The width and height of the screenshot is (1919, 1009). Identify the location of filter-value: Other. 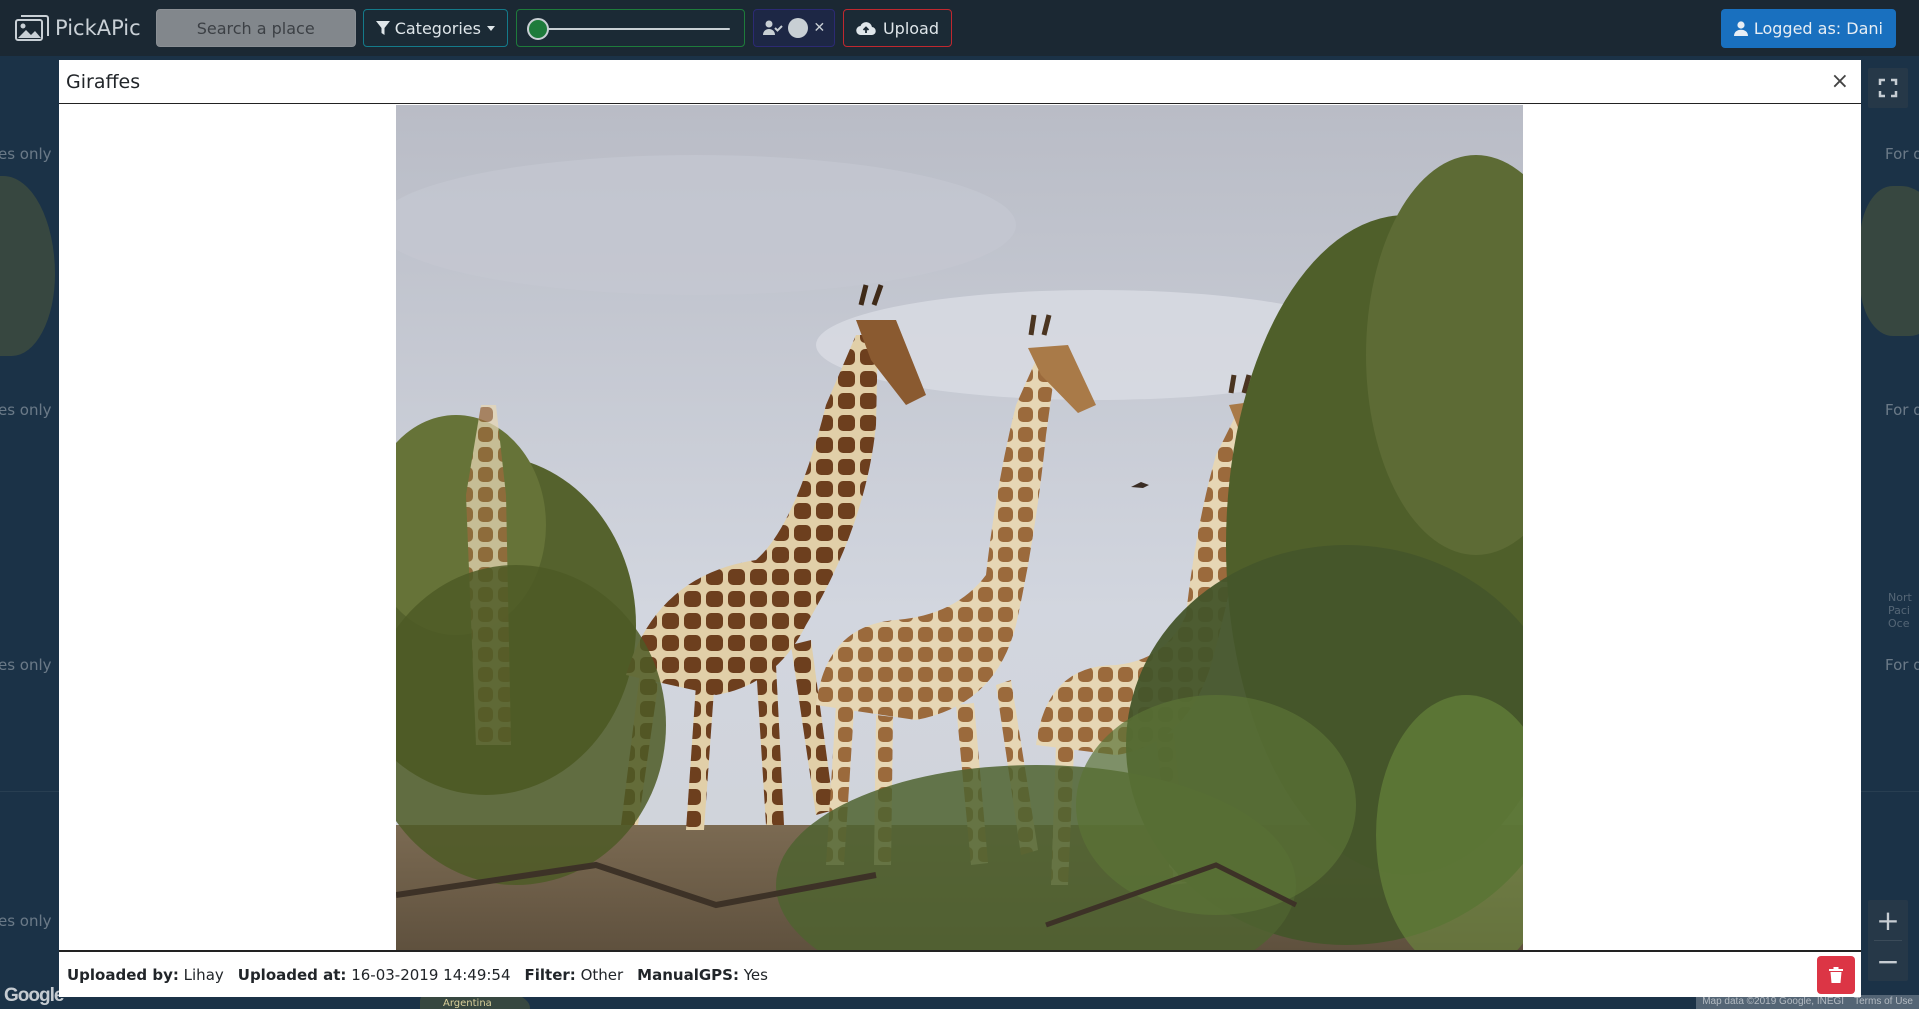
(602, 974).